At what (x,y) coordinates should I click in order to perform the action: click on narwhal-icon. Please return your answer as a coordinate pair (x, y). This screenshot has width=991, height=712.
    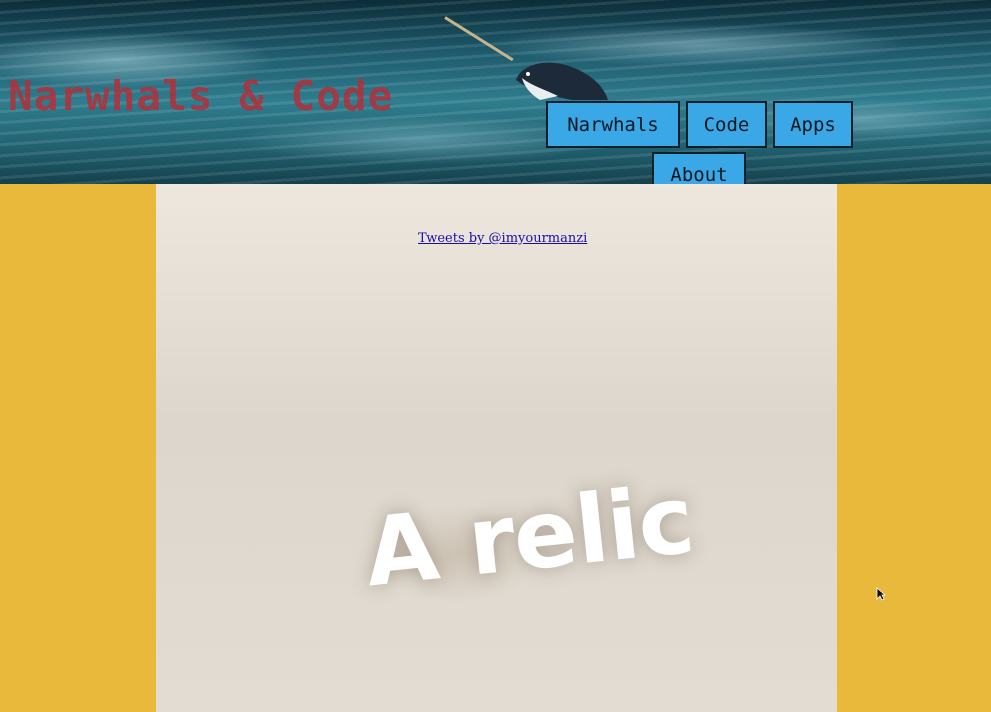
    Looking at the image, I should click on (562, 81).